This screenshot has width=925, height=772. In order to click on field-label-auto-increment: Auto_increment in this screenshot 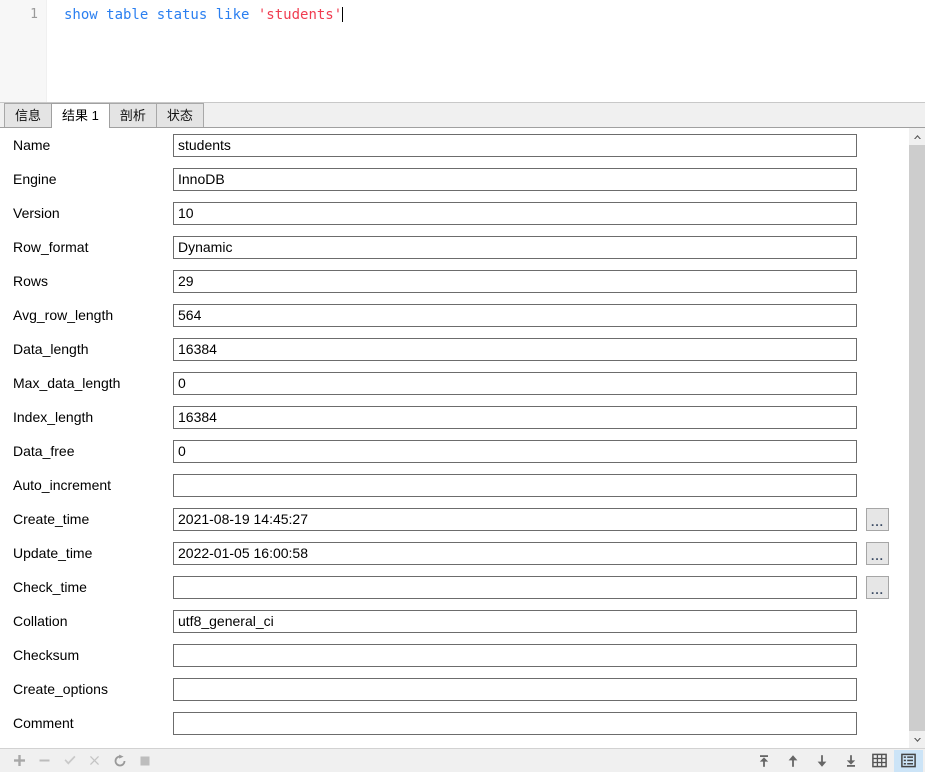, I will do `click(62, 485)`.